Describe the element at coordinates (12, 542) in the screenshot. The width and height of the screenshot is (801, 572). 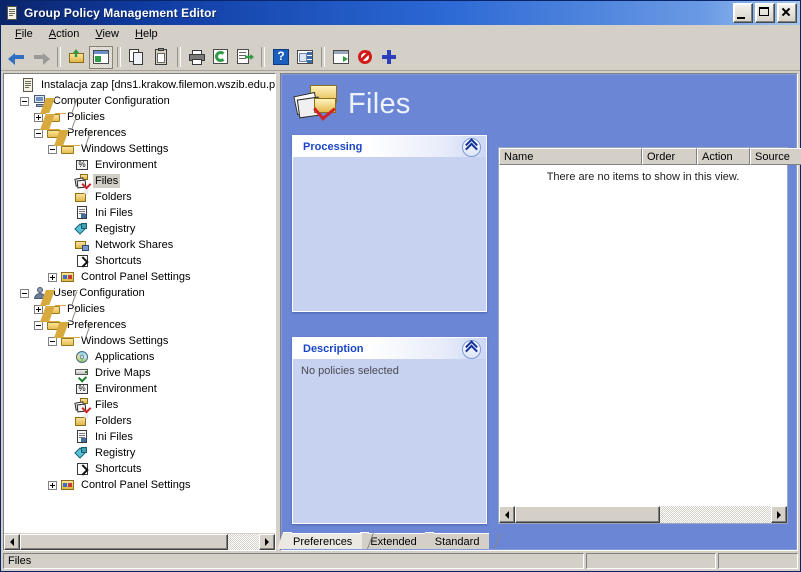
I see `tree-scroll-left-button` at that location.